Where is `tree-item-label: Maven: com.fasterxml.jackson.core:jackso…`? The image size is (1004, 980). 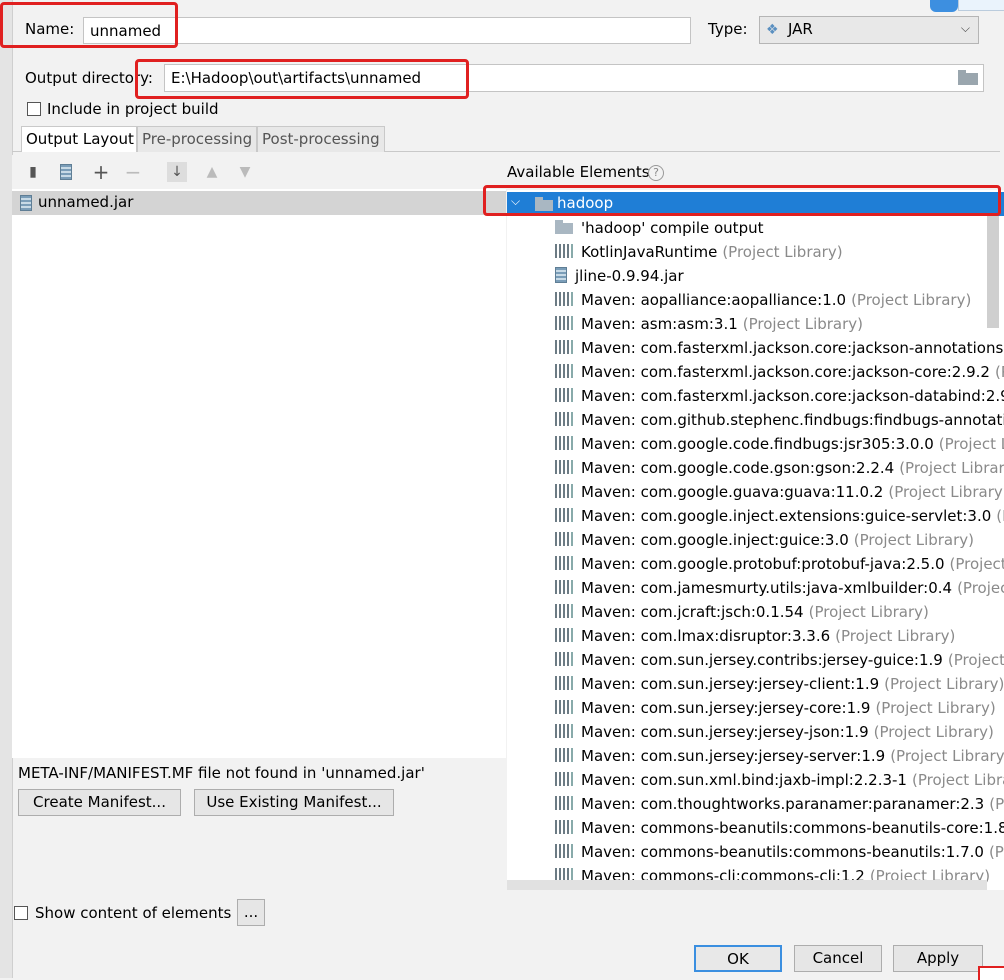
tree-item-label: Maven: com.fasterxml.jackson.core:jackso… is located at coordinates (792, 396).